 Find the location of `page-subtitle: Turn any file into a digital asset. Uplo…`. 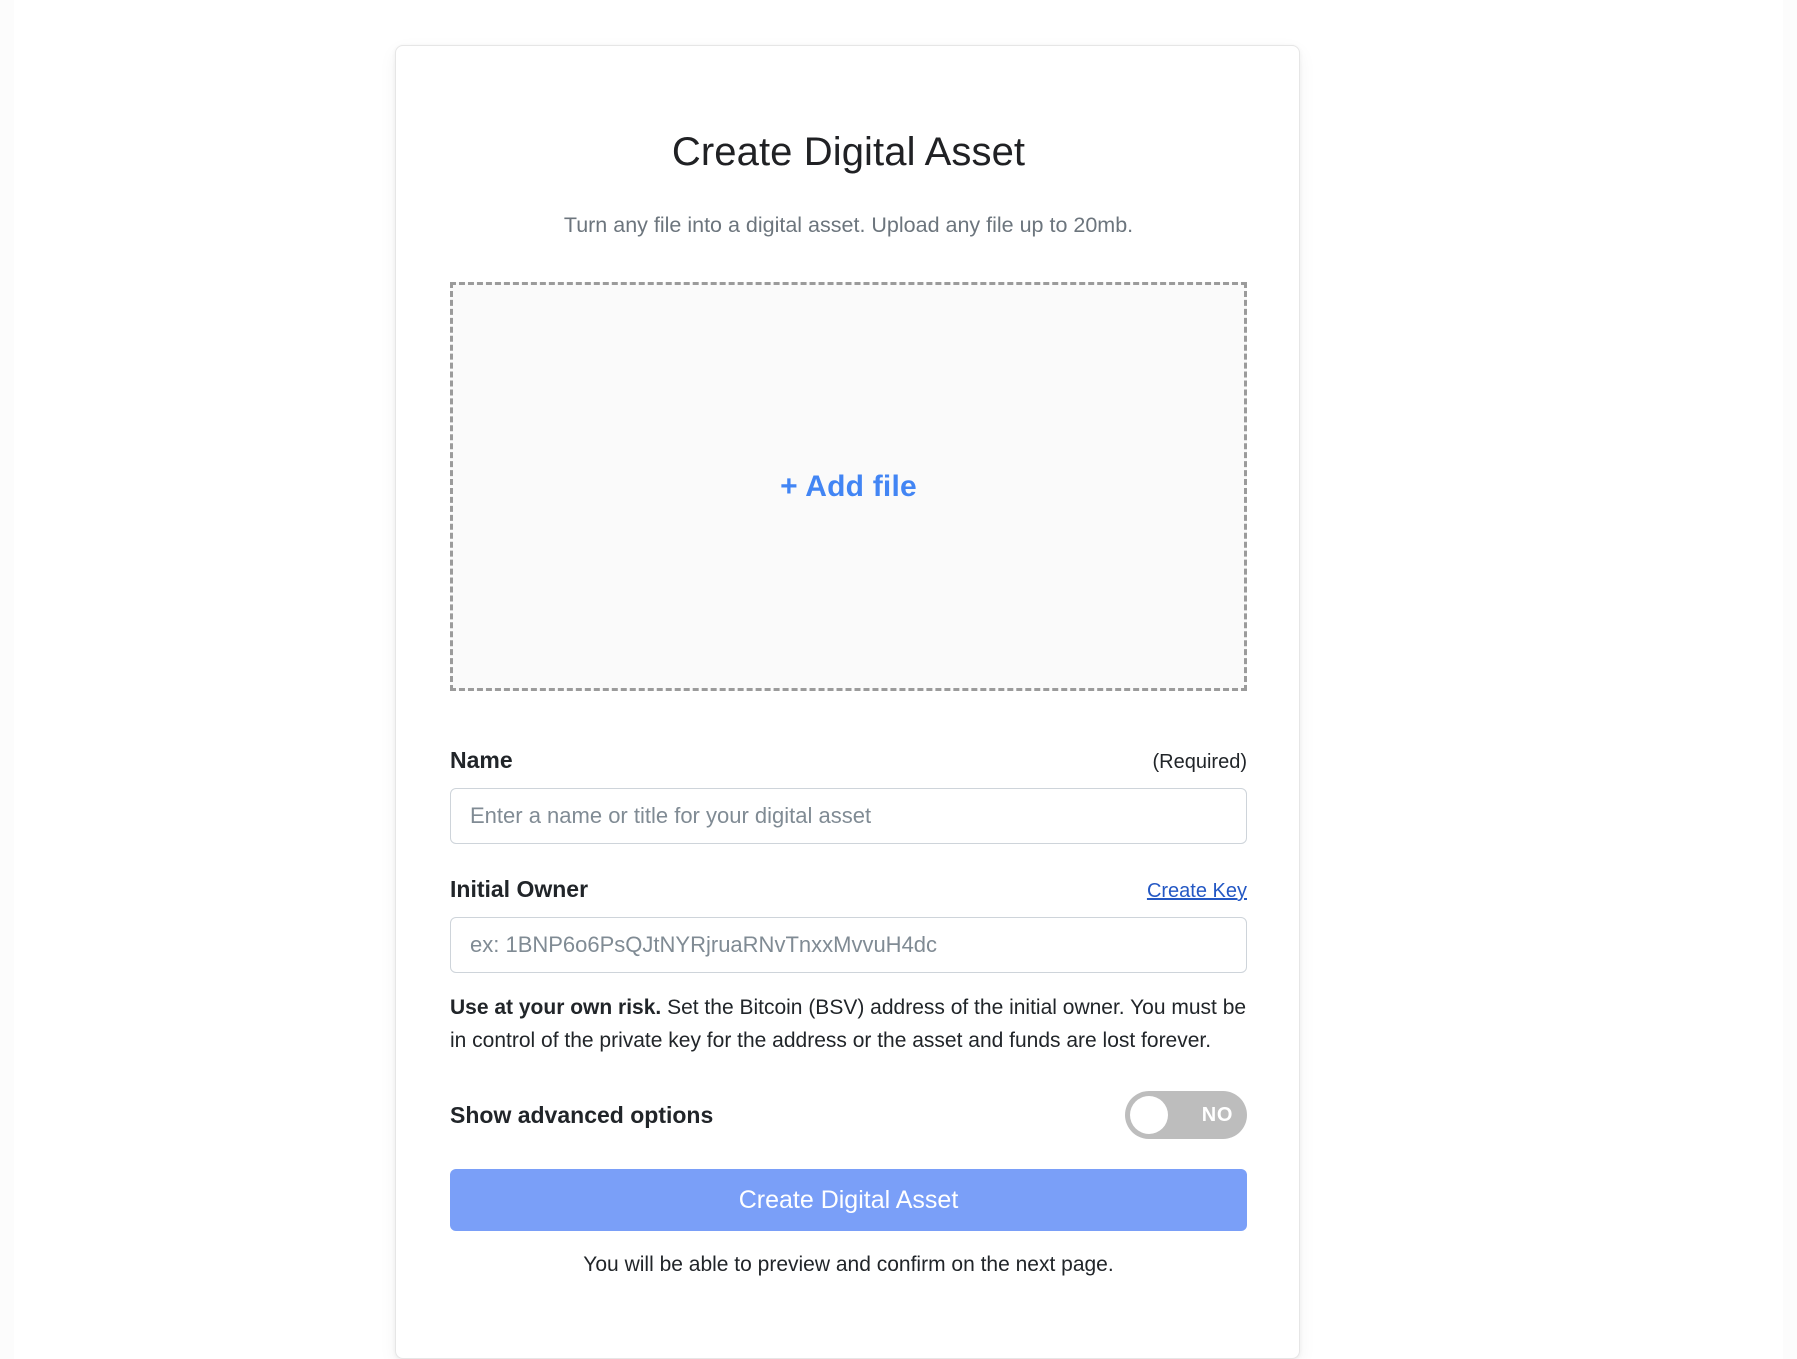

page-subtitle: Turn any file into a digital asset. Uplo… is located at coordinates (848, 225).